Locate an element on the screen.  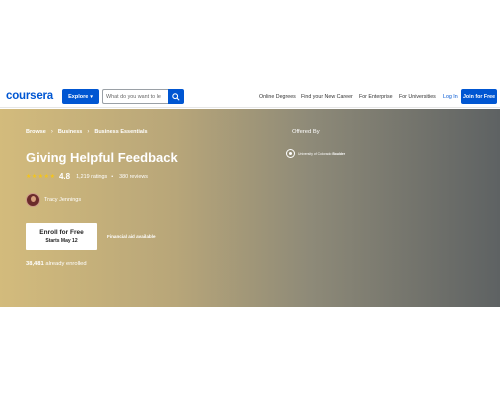
university-seal-icon is located at coordinates (290, 153).